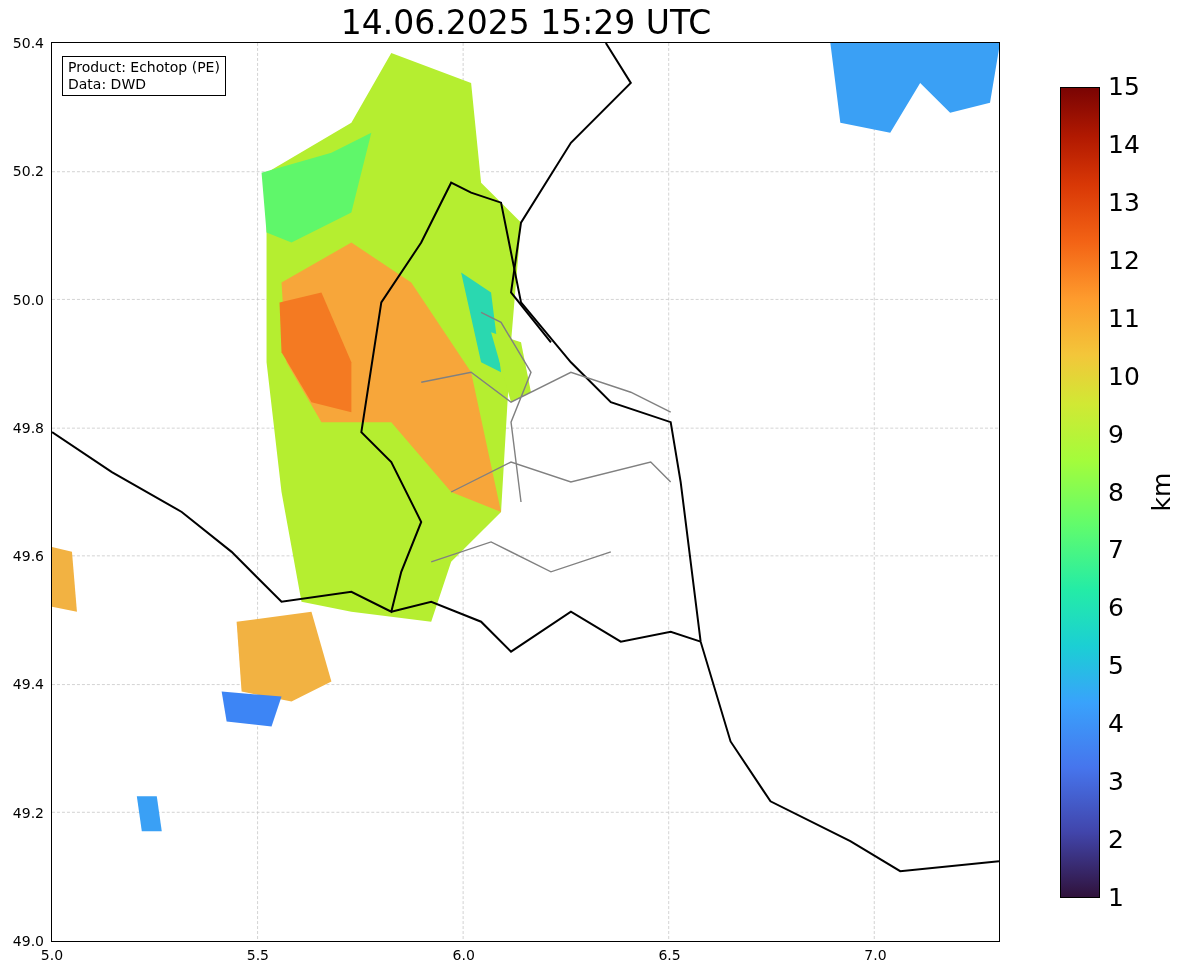 The image size is (1178, 976). What do you see at coordinates (1116, 782) in the screenshot?
I see `colorbar-tick-label: 3` at bounding box center [1116, 782].